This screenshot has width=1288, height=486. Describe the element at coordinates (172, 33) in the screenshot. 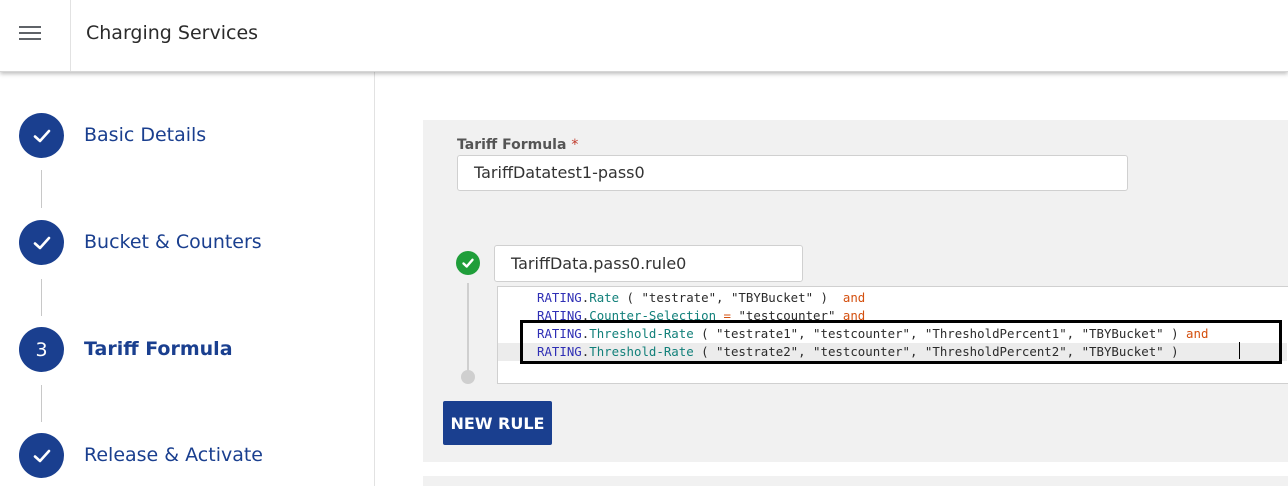

I see `app-title: Charging Services` at that location.